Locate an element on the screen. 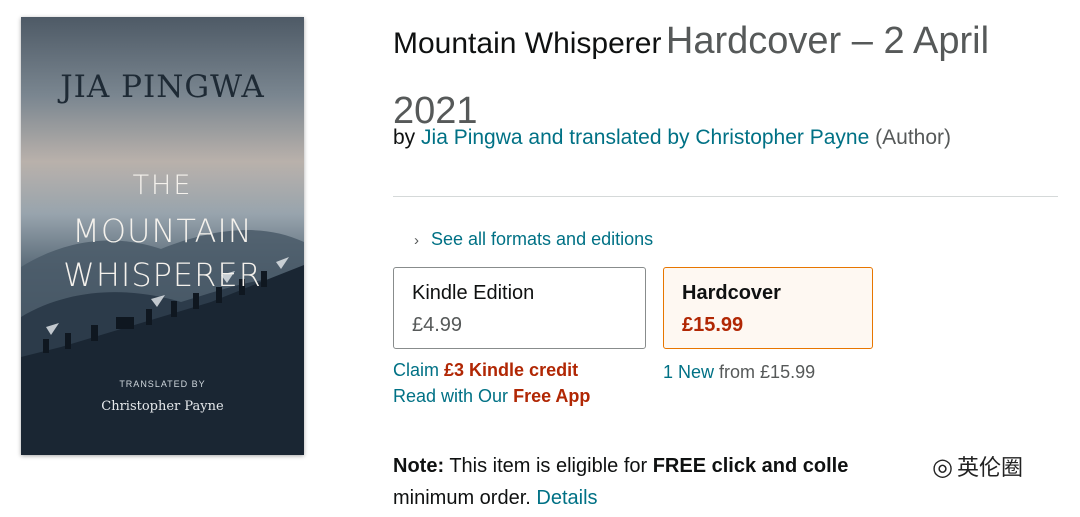  format-name: Kindle Edition is located at coordinates (473, 293).